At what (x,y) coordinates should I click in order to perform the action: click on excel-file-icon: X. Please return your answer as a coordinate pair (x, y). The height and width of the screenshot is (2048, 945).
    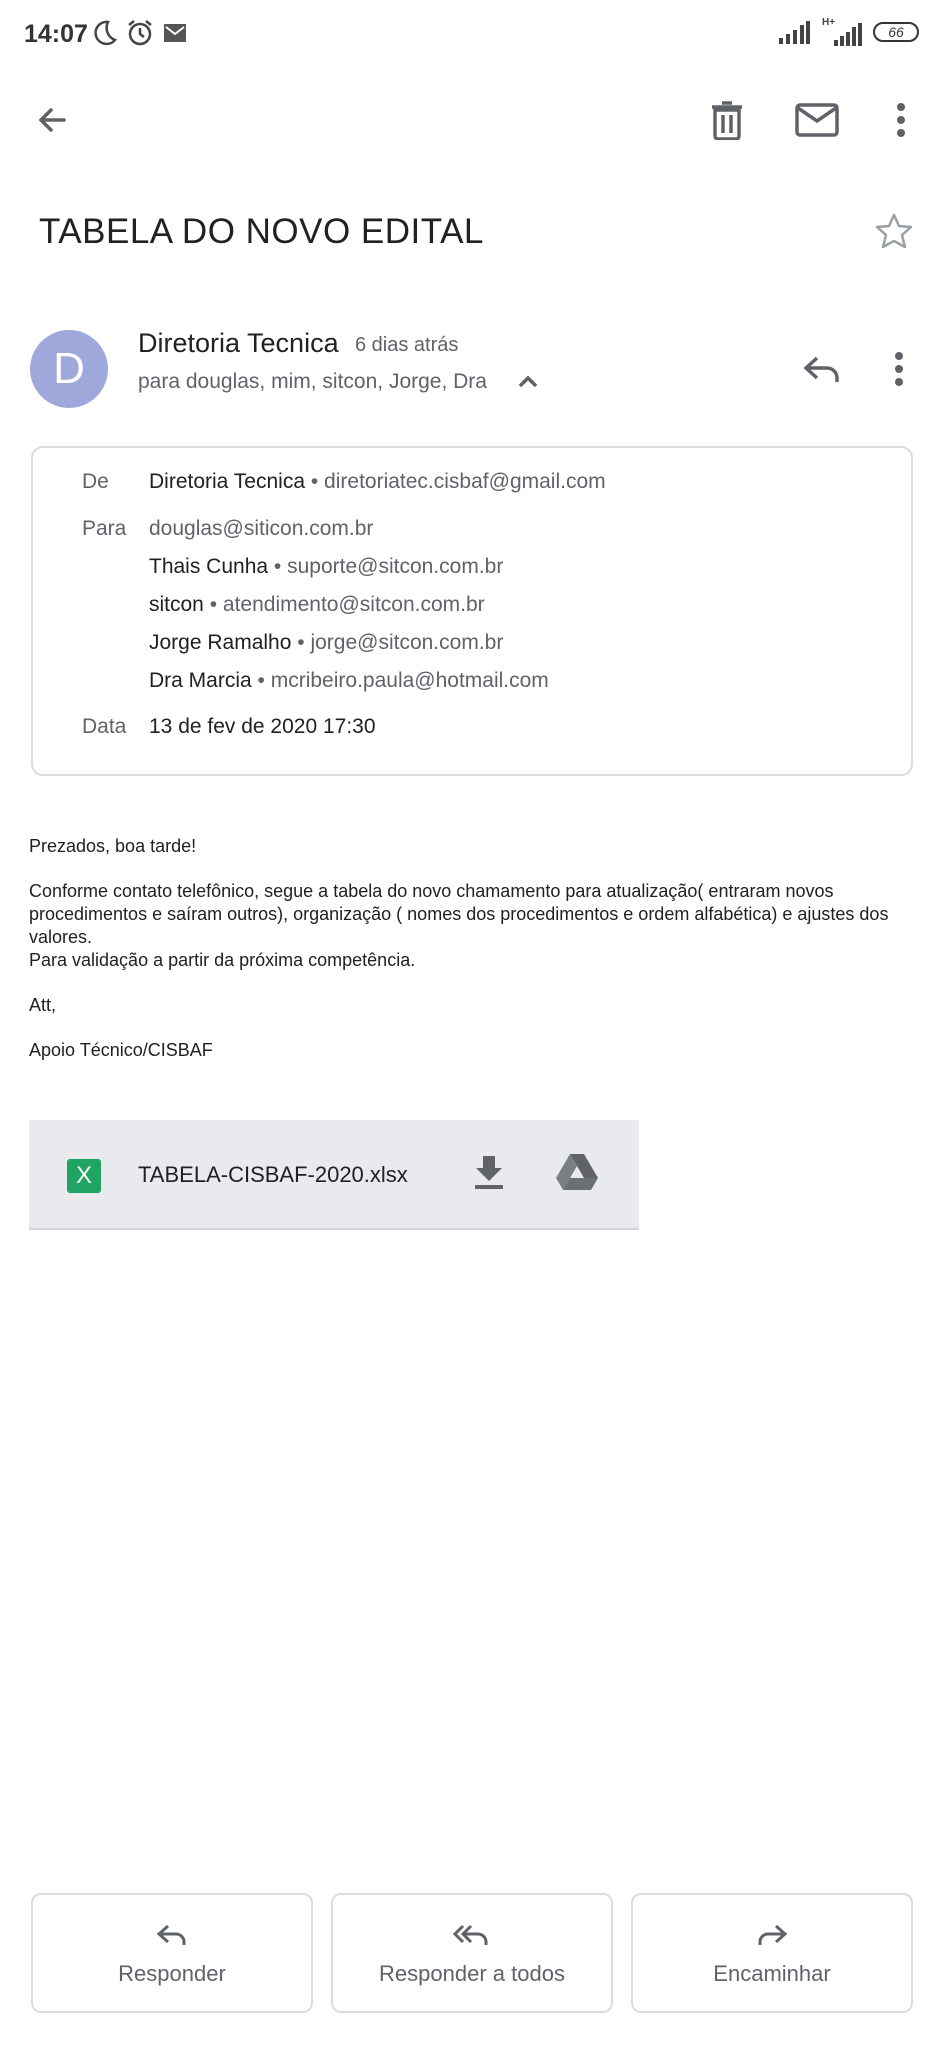
    Looking at the image, I should click on (84, 1176).